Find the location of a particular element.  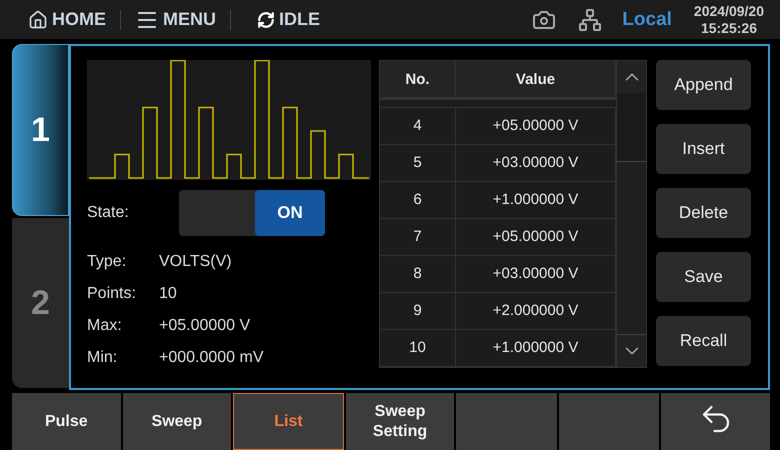

mode-label: Local is located at coordinates (647, 19).